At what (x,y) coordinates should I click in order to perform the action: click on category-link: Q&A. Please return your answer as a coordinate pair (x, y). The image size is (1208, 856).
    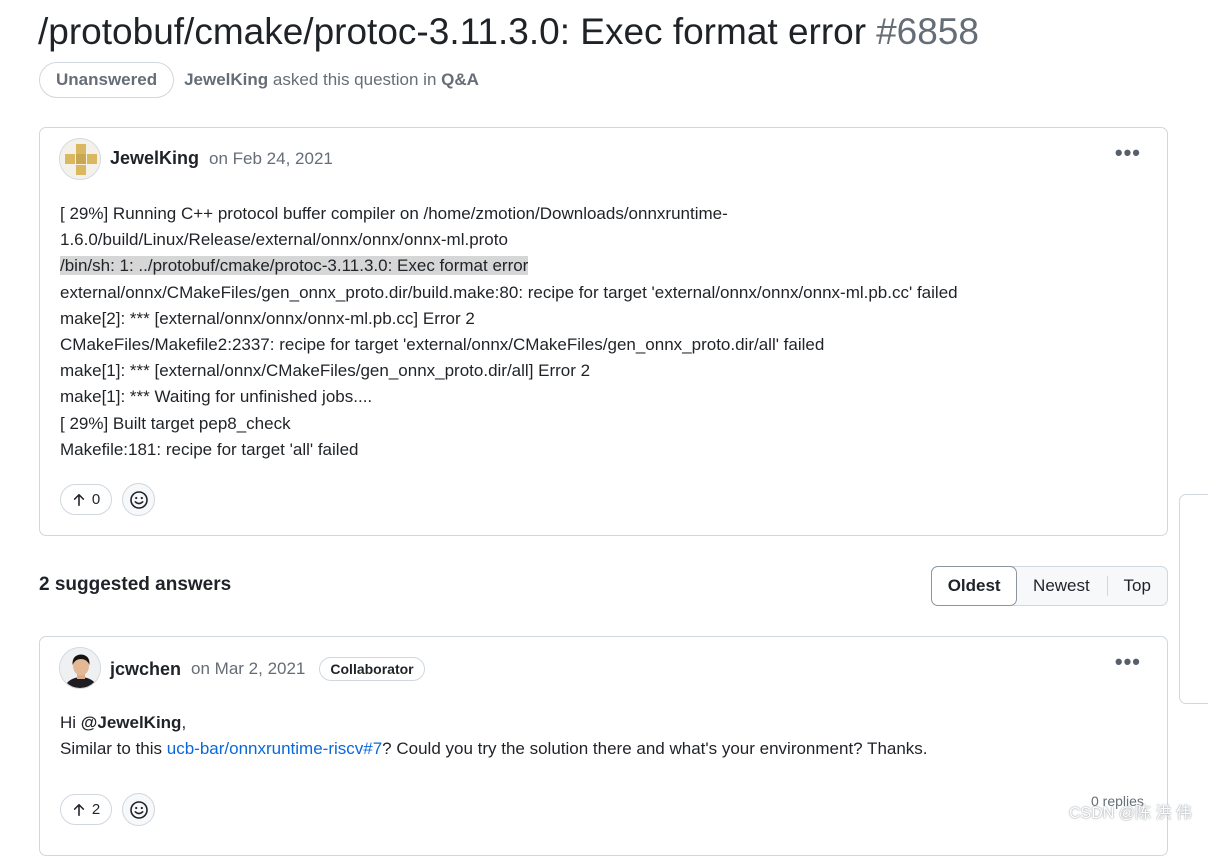
    Looking at the image, I should click on (460, 79).